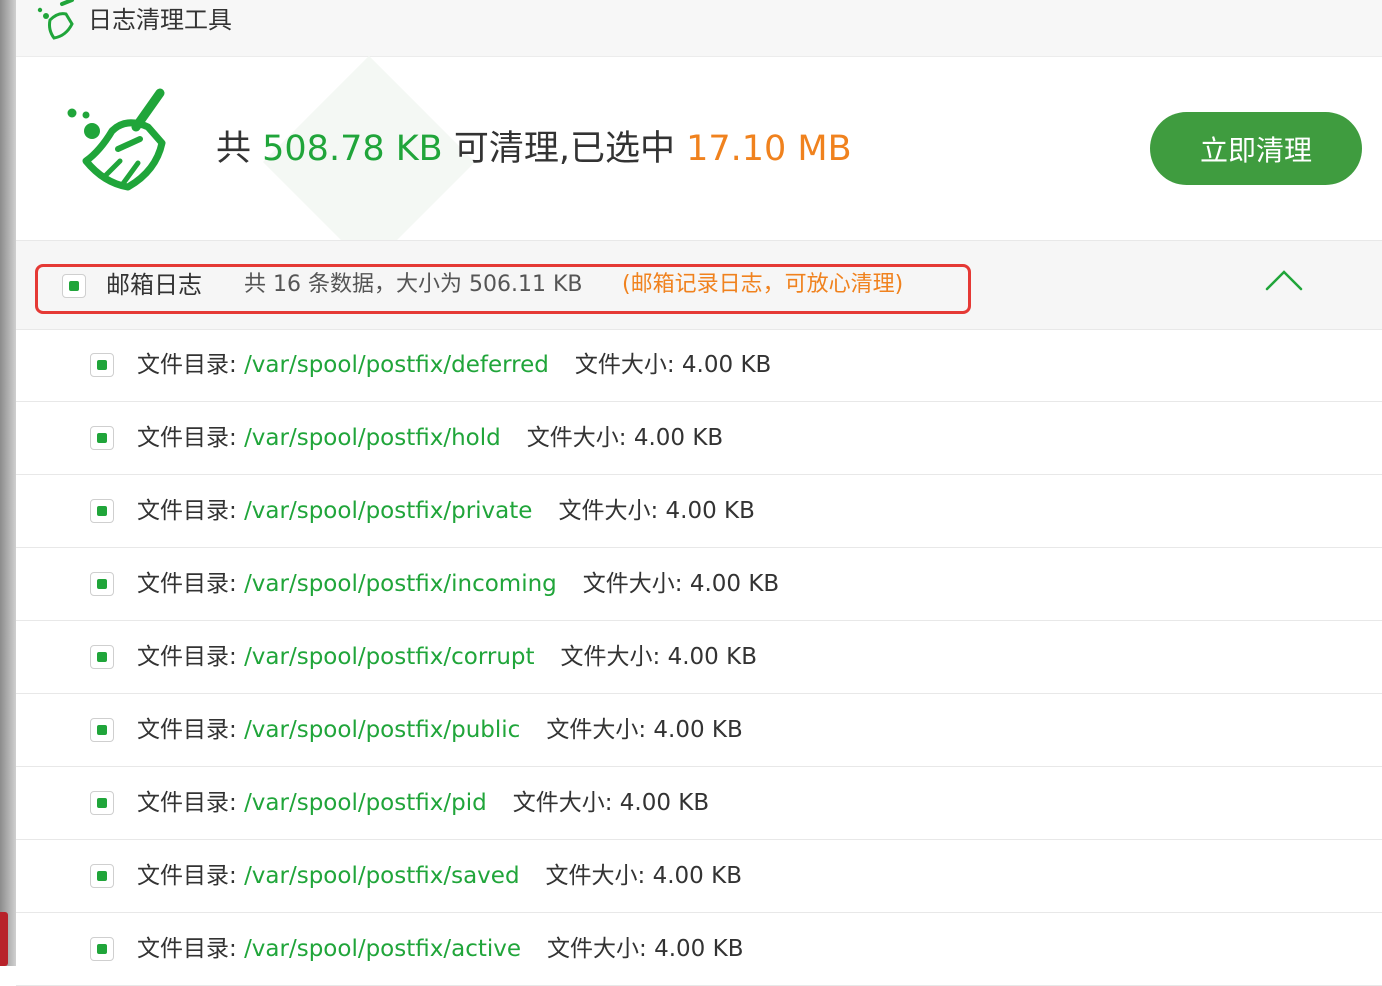 The image size is (1382, 986). What do you see at coordinates (352, 149) in the screenshot?
I see `total-cleanable-size: 508.78 KB` at bounding box center [352, 149].